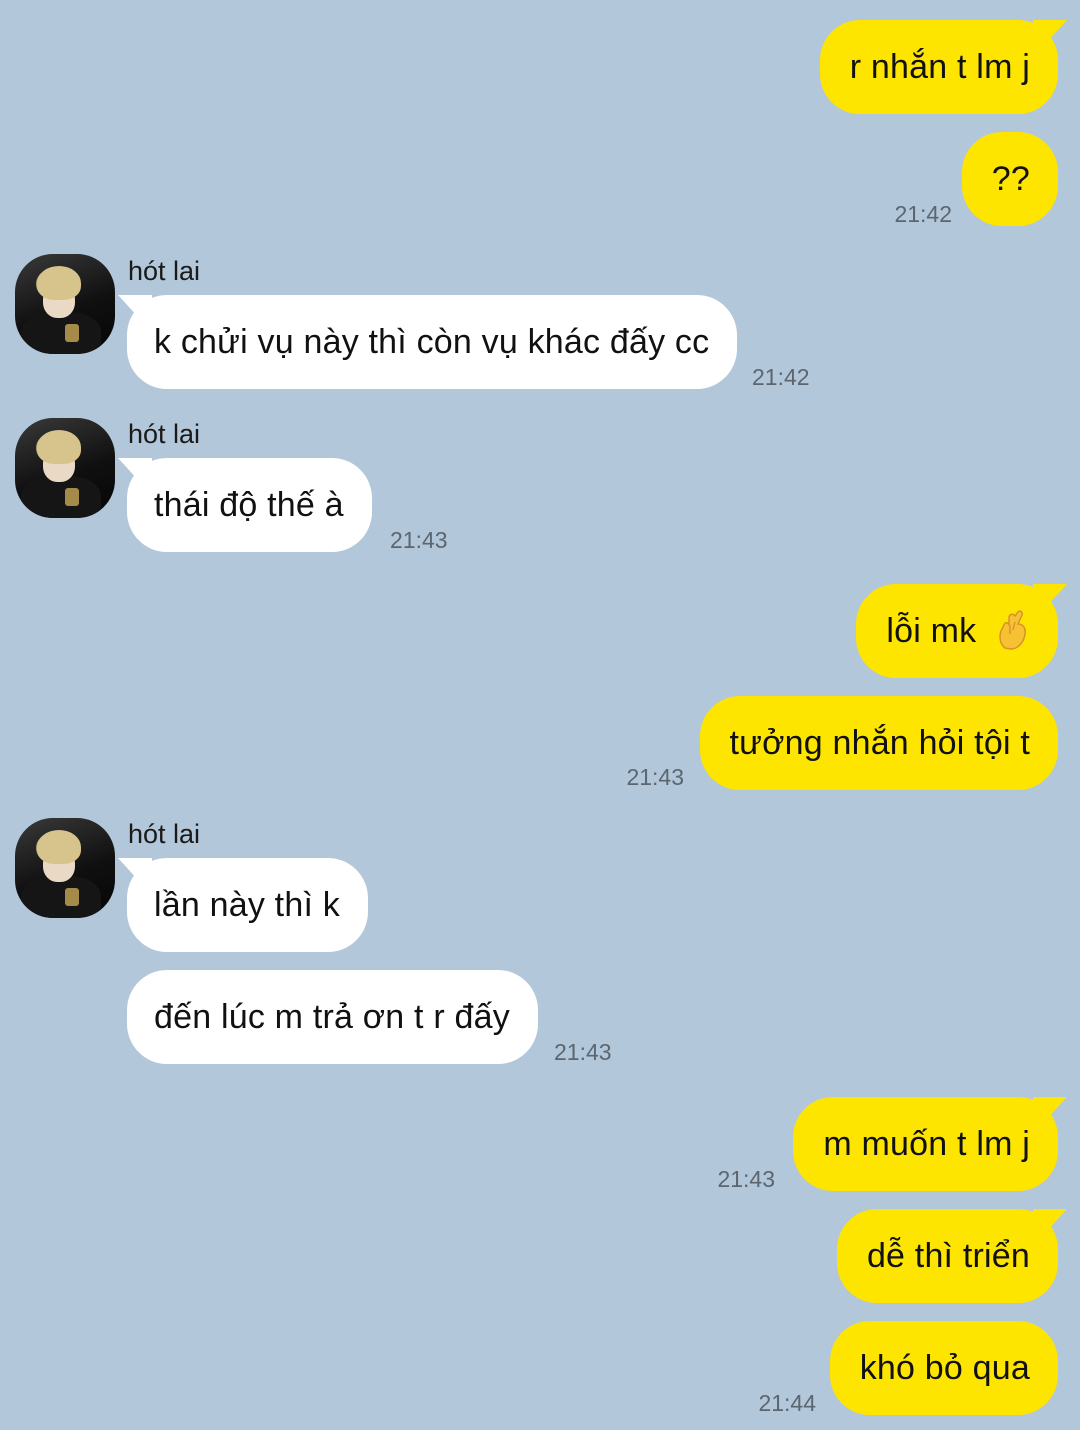  I want to click on outgoing-message-bubble: khó bỏ qua, so click(943, 1368).